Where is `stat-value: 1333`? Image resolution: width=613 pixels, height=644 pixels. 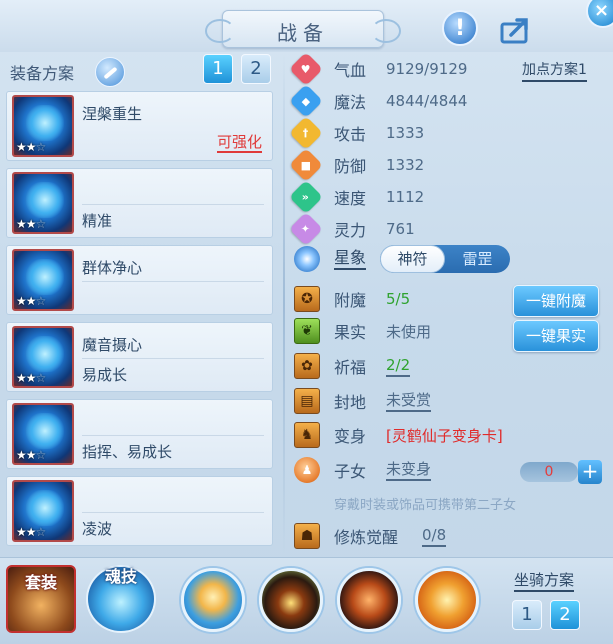 stat-value: 1333 is located at coordinates (405, 133).